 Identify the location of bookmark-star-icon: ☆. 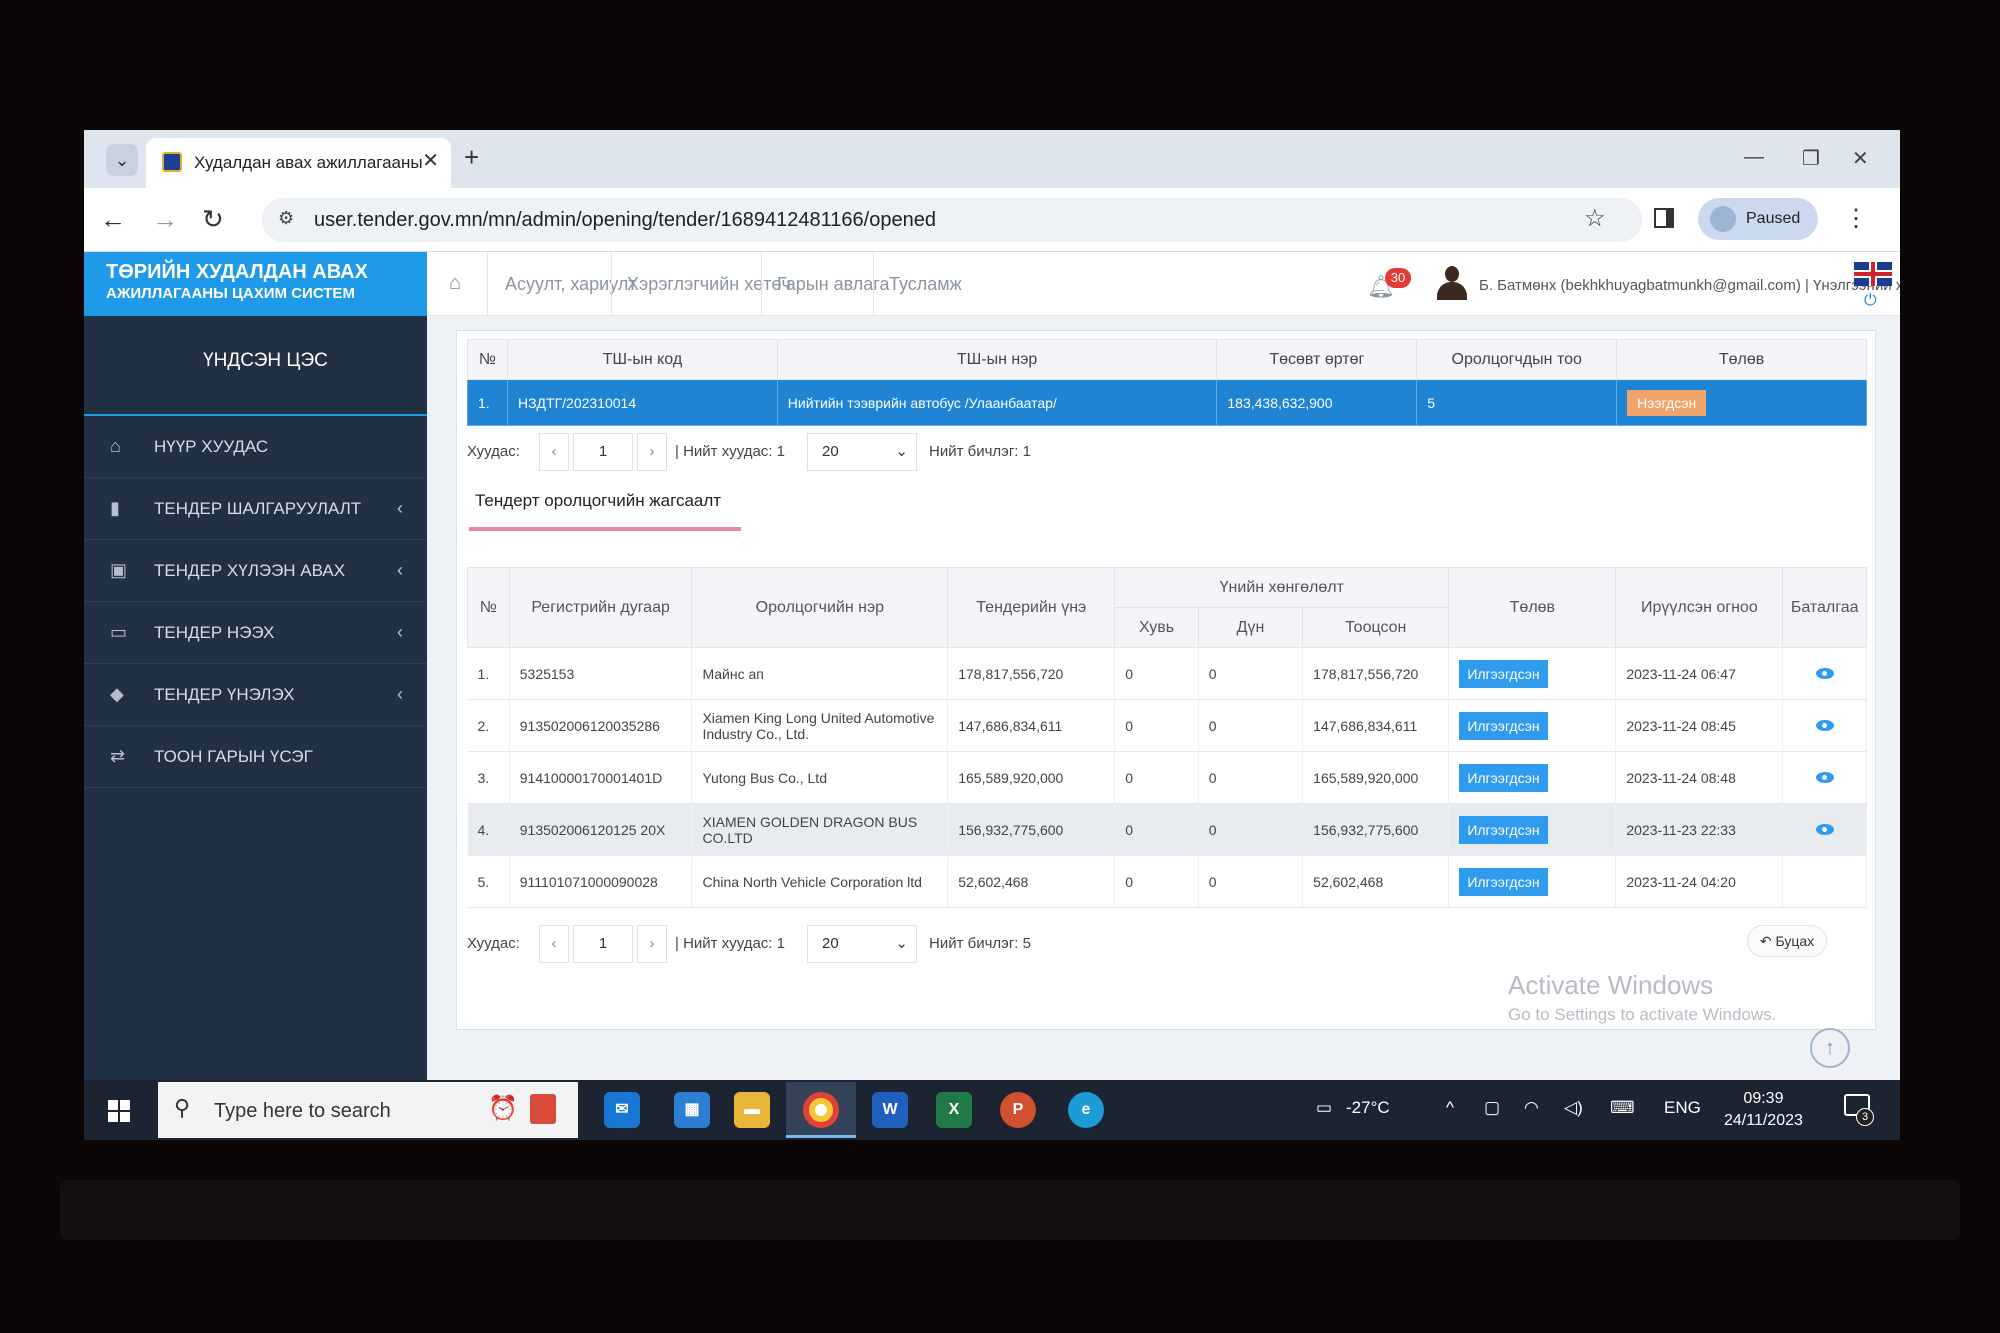
(1595, 218).